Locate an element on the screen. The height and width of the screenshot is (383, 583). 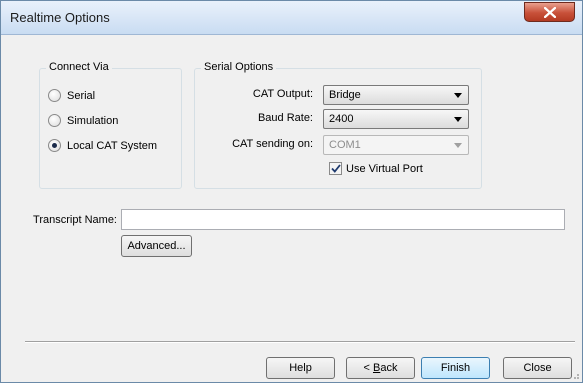
finish-button: Finish is located at coordinates (455, 368).